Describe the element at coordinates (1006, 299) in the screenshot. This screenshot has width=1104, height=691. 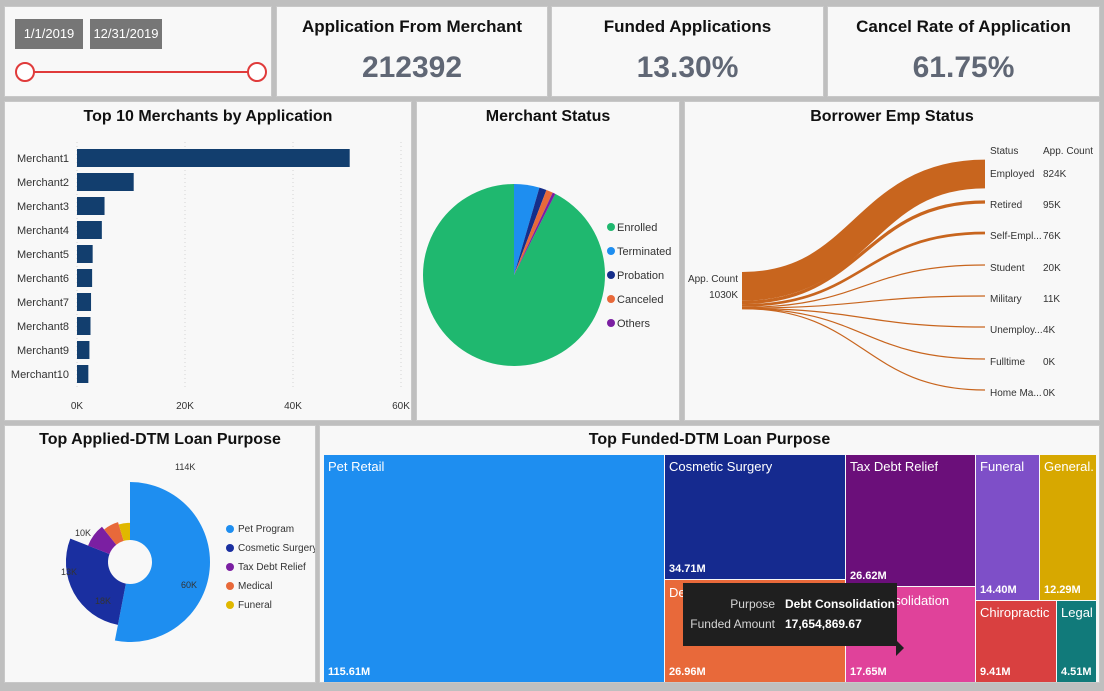
I see `sankey-target-label: Military` at that location.